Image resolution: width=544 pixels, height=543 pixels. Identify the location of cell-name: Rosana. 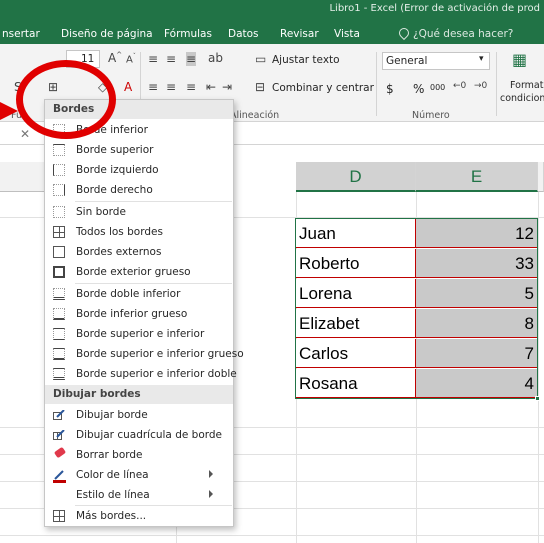
(356, 383).